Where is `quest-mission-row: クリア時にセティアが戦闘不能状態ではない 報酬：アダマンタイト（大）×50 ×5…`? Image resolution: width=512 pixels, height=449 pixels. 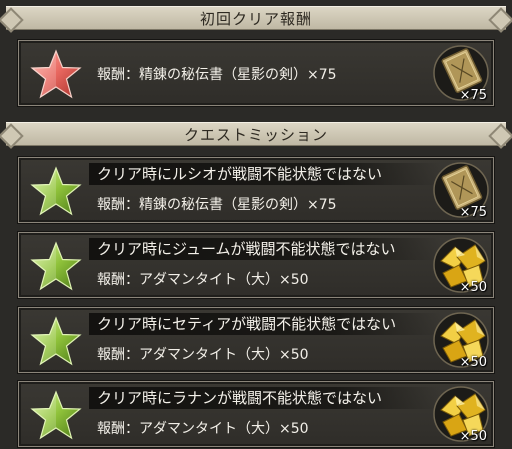 quest-mission-row: クリア時にセティアが戦闘不能状態ではない 報酬：アダマンタイト（大）×50 ×5… is located at coordinates (256, 340).